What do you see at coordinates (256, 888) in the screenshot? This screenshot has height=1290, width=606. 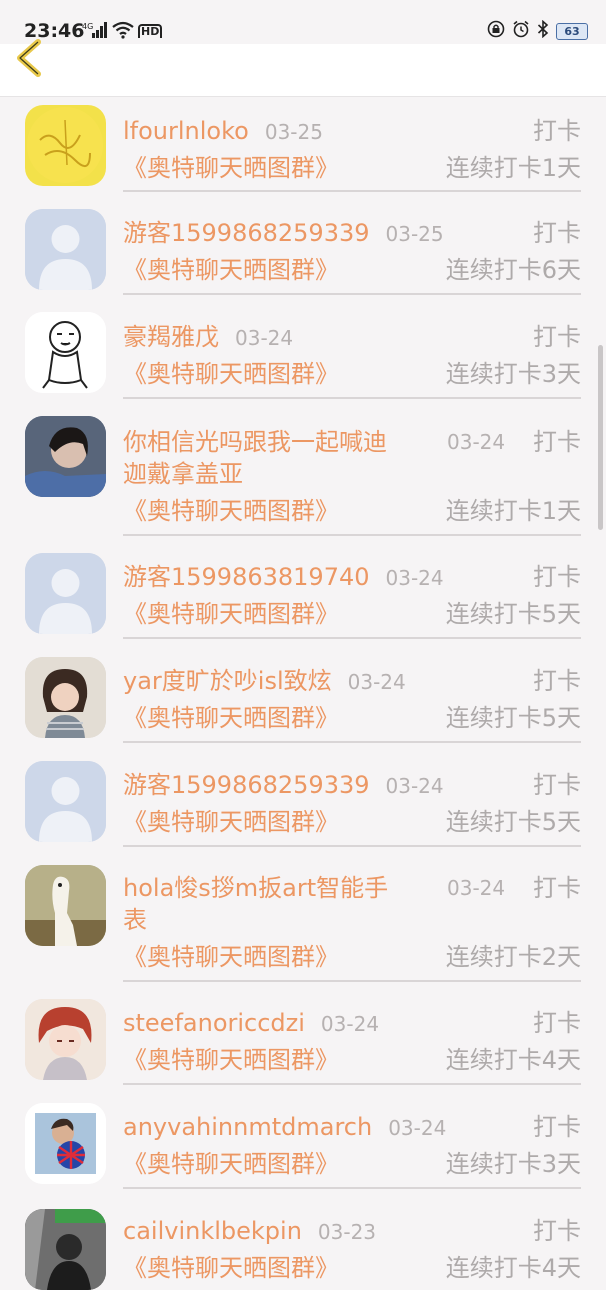 I see `user-name-line1: hola悛s拶m扳art智能手` at bounding box center [256, 888].